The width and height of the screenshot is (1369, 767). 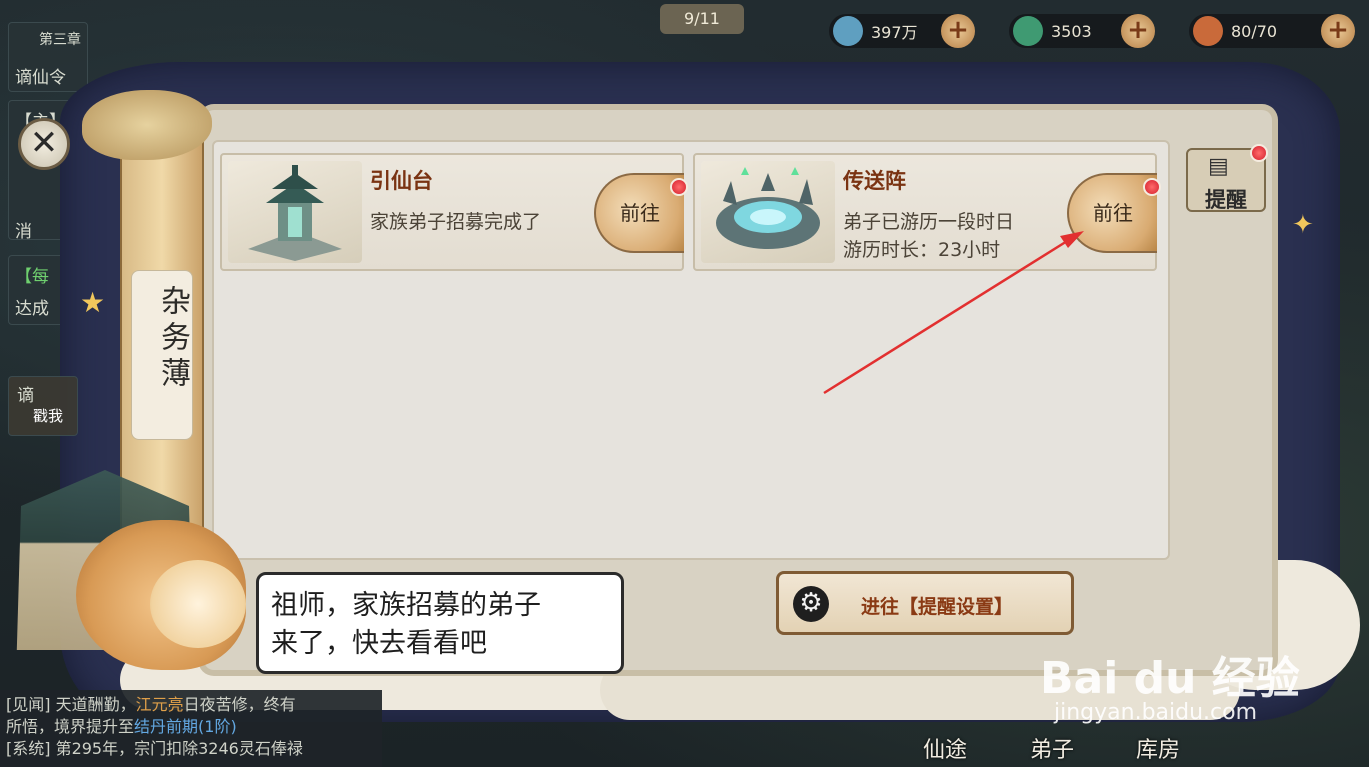 What do you see at coordinates (937, 607) in the screenshot?
I see `reminder-settings-label: 进往【提醒设置】` at bounding box center [937, 607].